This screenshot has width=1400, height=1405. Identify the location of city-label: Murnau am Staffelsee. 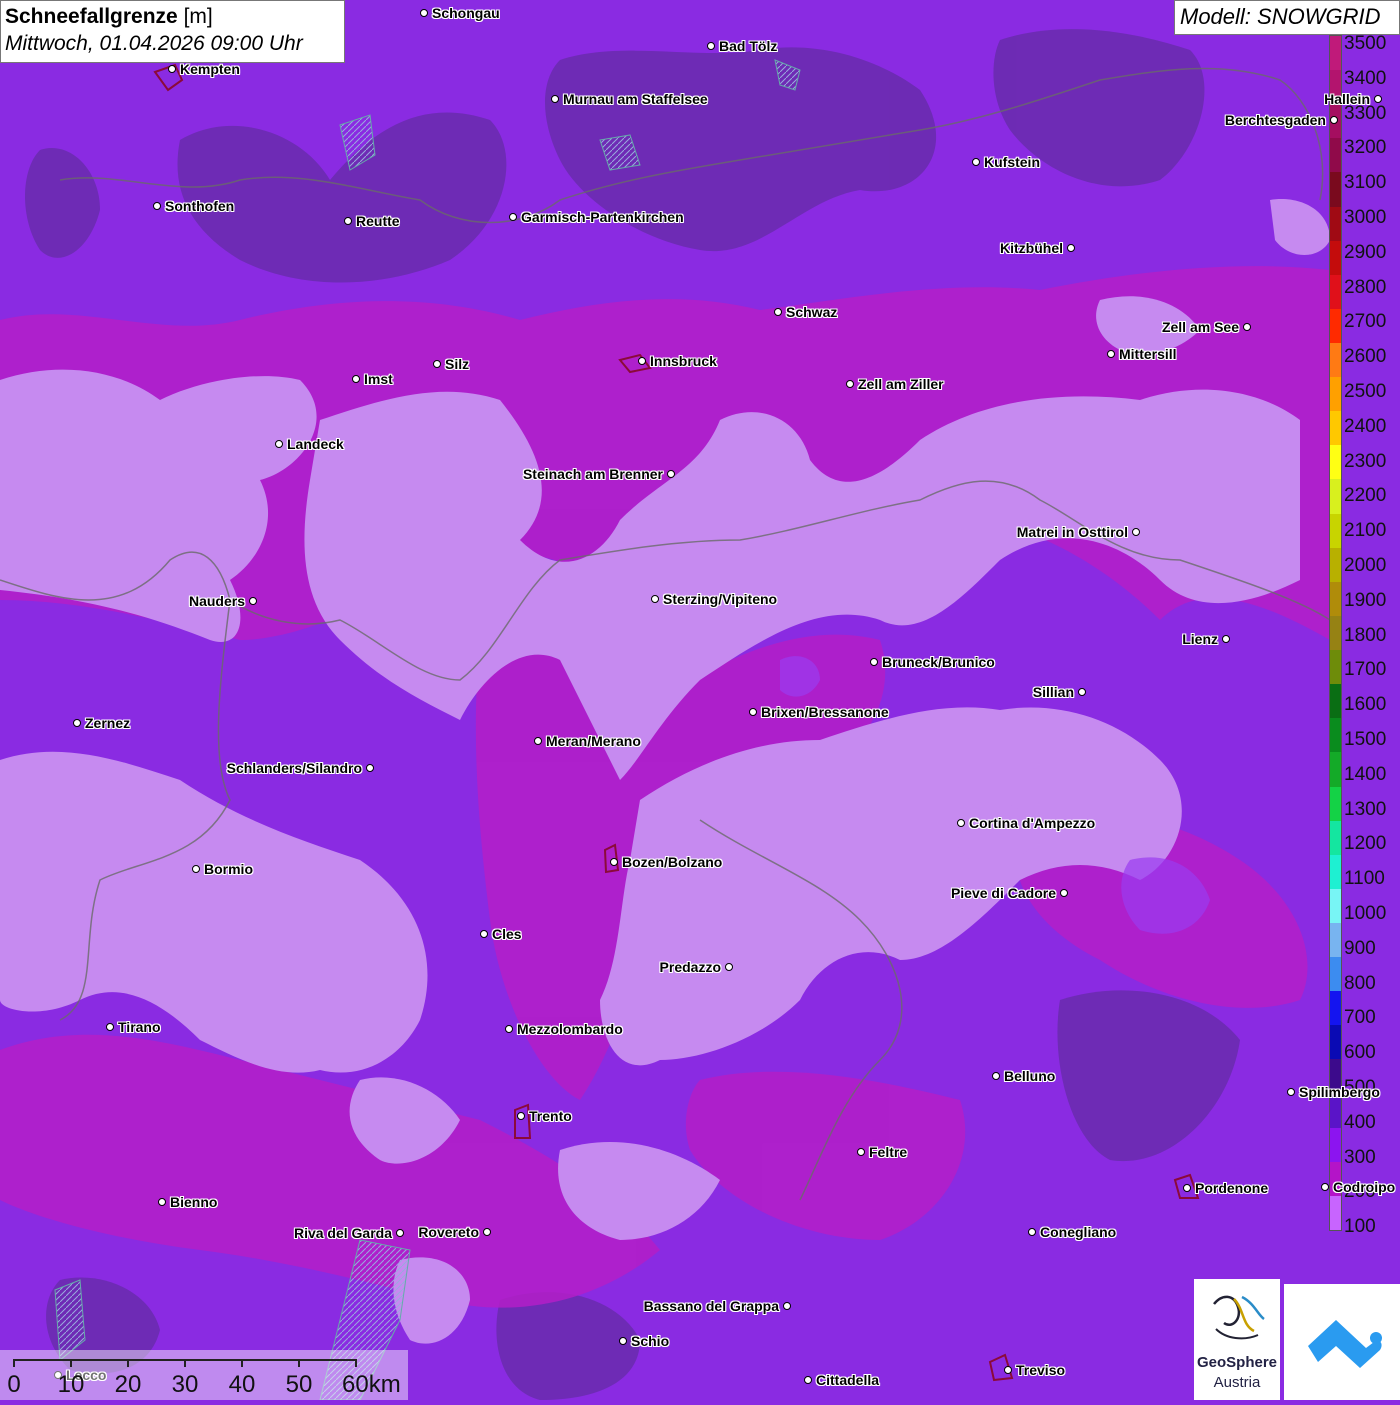
(635, 99).